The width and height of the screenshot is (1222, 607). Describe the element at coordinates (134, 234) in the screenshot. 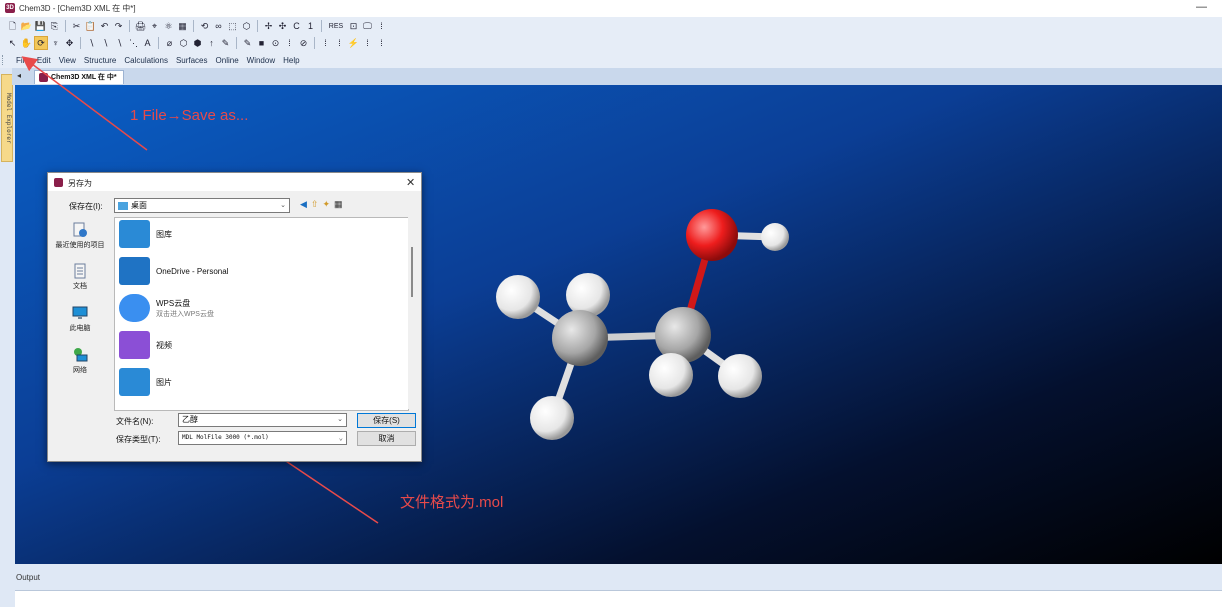

I see `gallery-icon` at that location.